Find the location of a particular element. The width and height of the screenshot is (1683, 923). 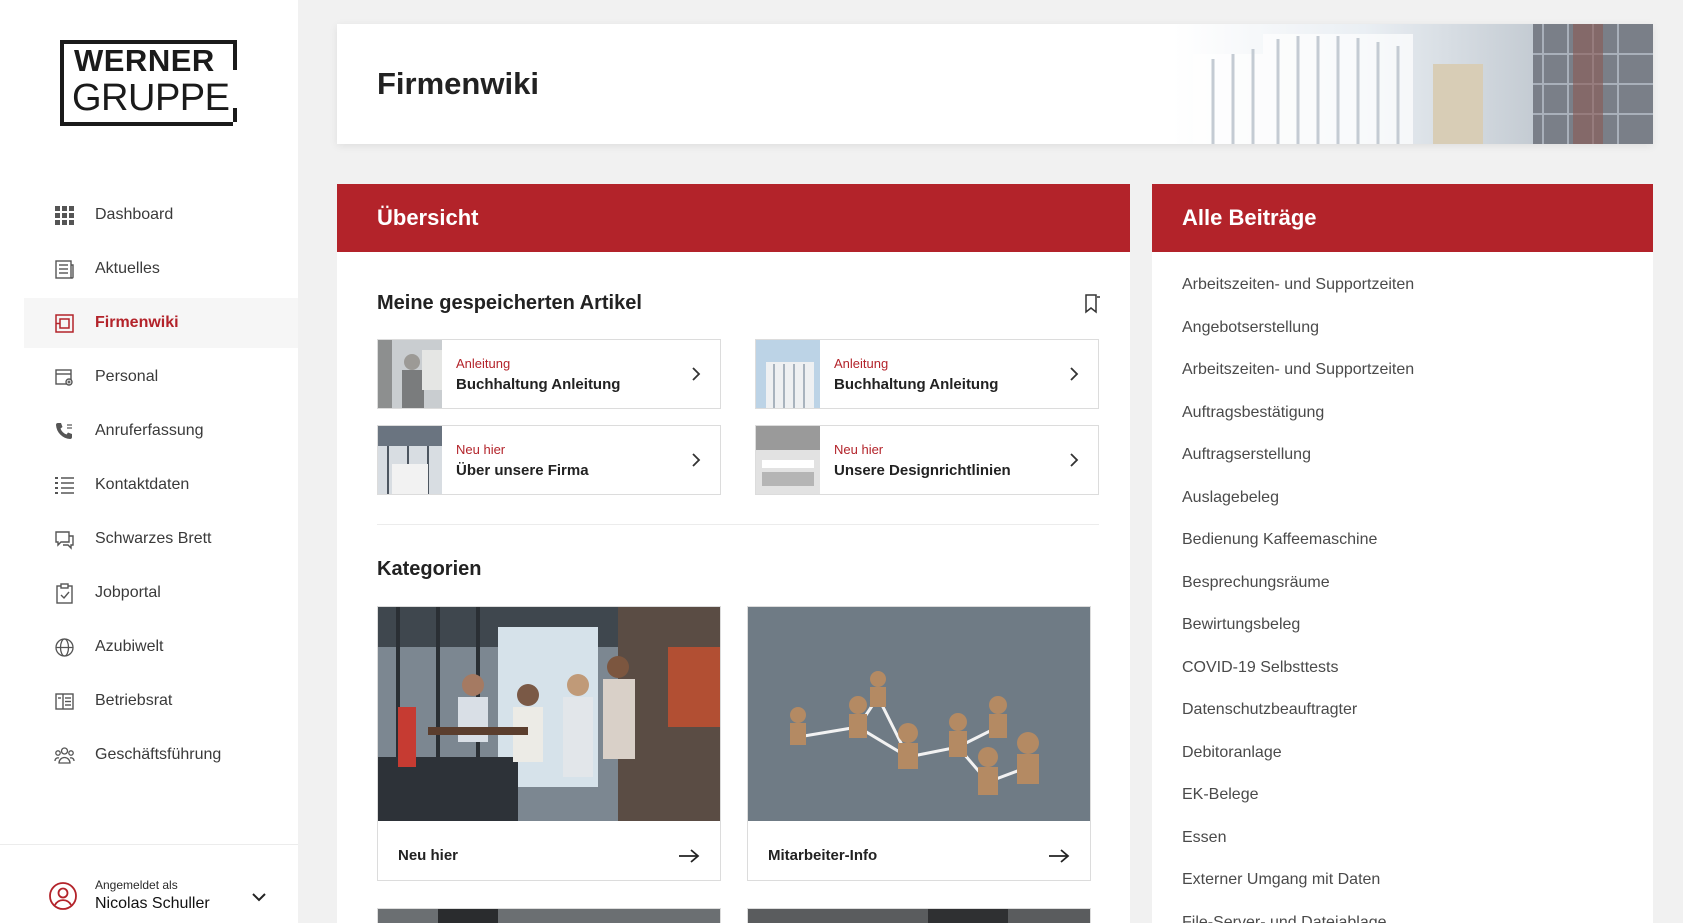

user-menu: Angemeldet als Nicolas Schuller is located at coordinates (149, 883).